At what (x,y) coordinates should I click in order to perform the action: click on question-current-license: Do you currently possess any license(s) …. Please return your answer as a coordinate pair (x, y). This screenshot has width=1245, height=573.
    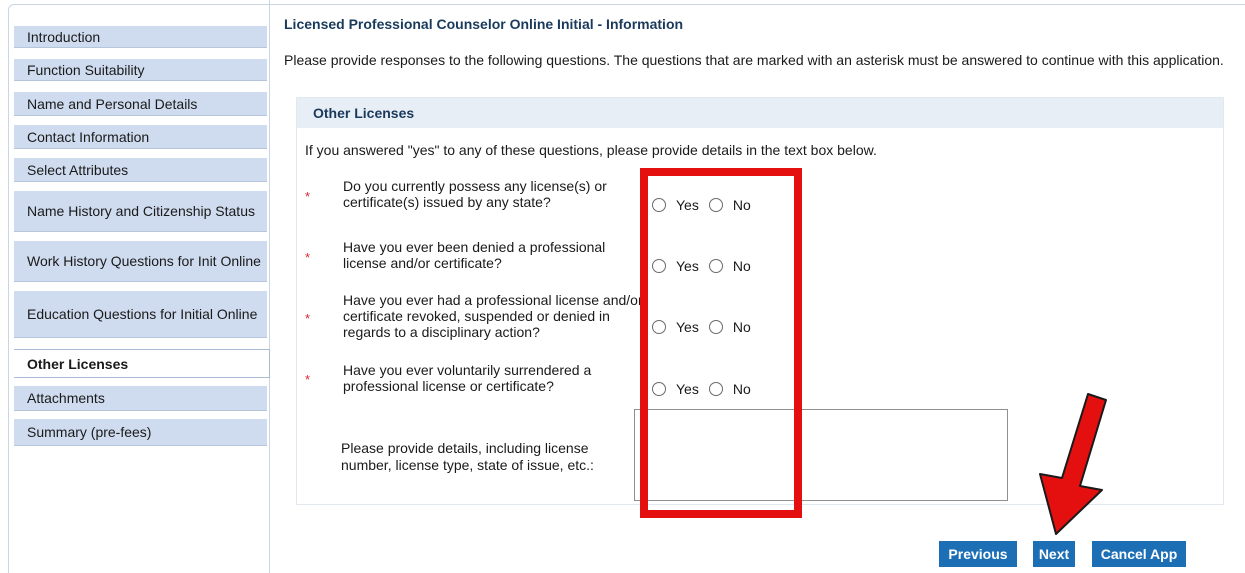
    Looking at the image, I should click on (475, 194).